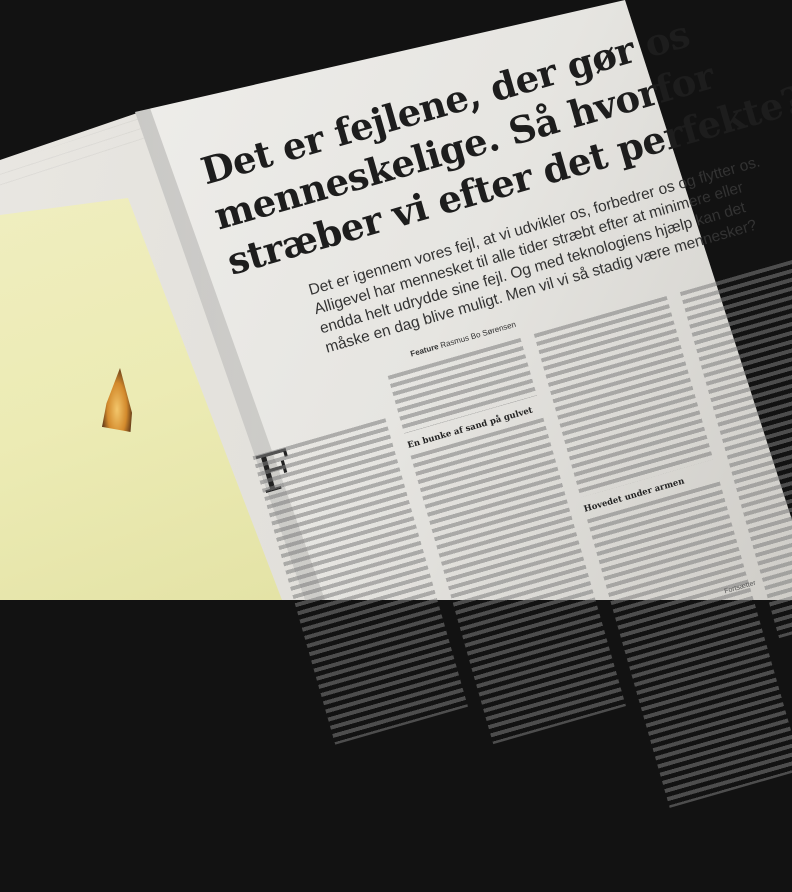 This screenshot has width=792, height=892. I want to click on byline-label: Feature, so click(424, 350).